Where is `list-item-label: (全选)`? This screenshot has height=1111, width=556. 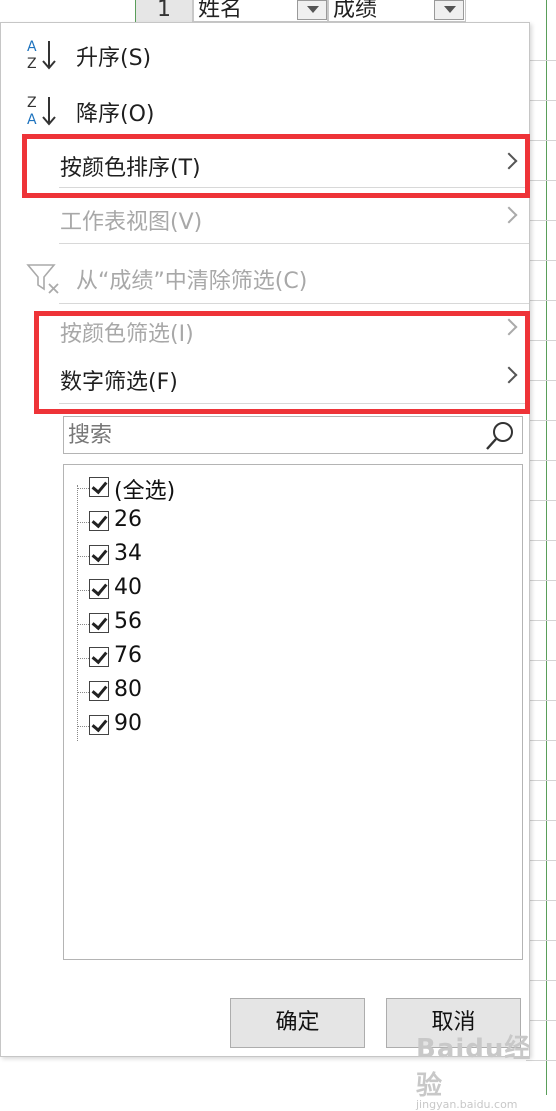
list-item-label: (全选) is located at coordinates (145, 491).